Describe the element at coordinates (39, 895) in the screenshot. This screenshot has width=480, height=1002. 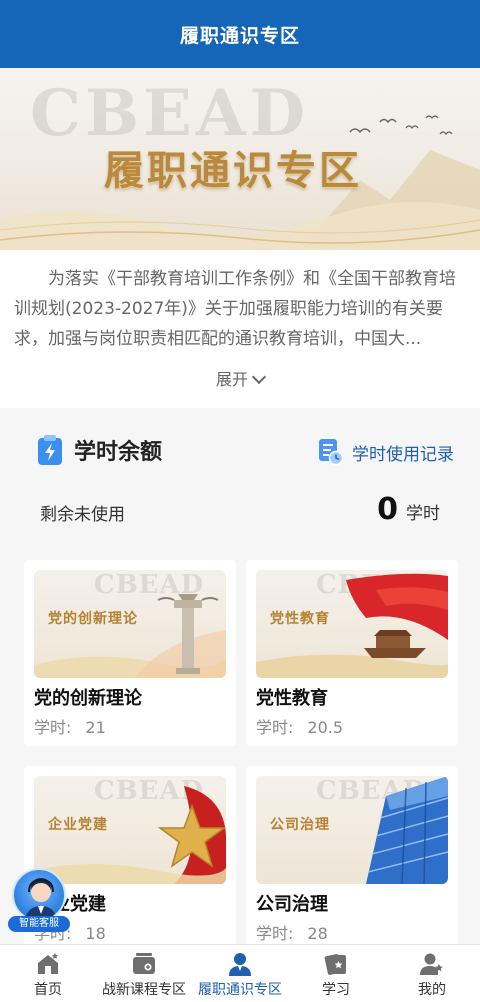
I see `customer-service-avatar-icon` at that location.